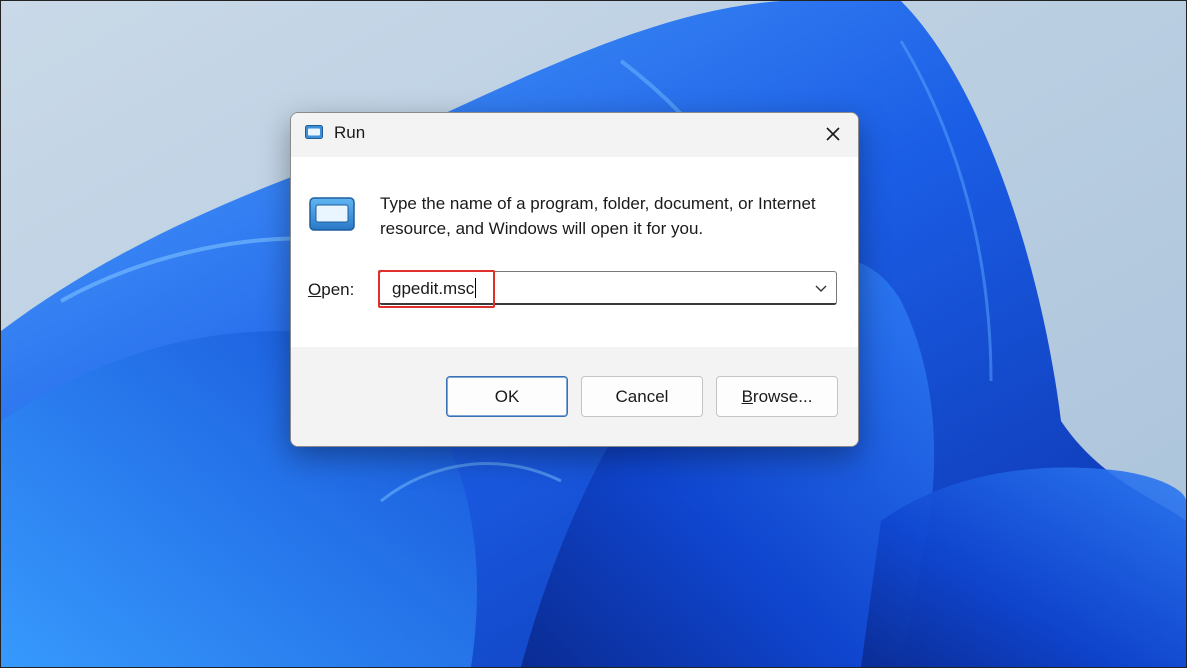 This screenshot has height=668, width=1187. What do you see at coordinates (476, 288) in the screenshot?
I see `text-caret` at bounding box center [476, 288].